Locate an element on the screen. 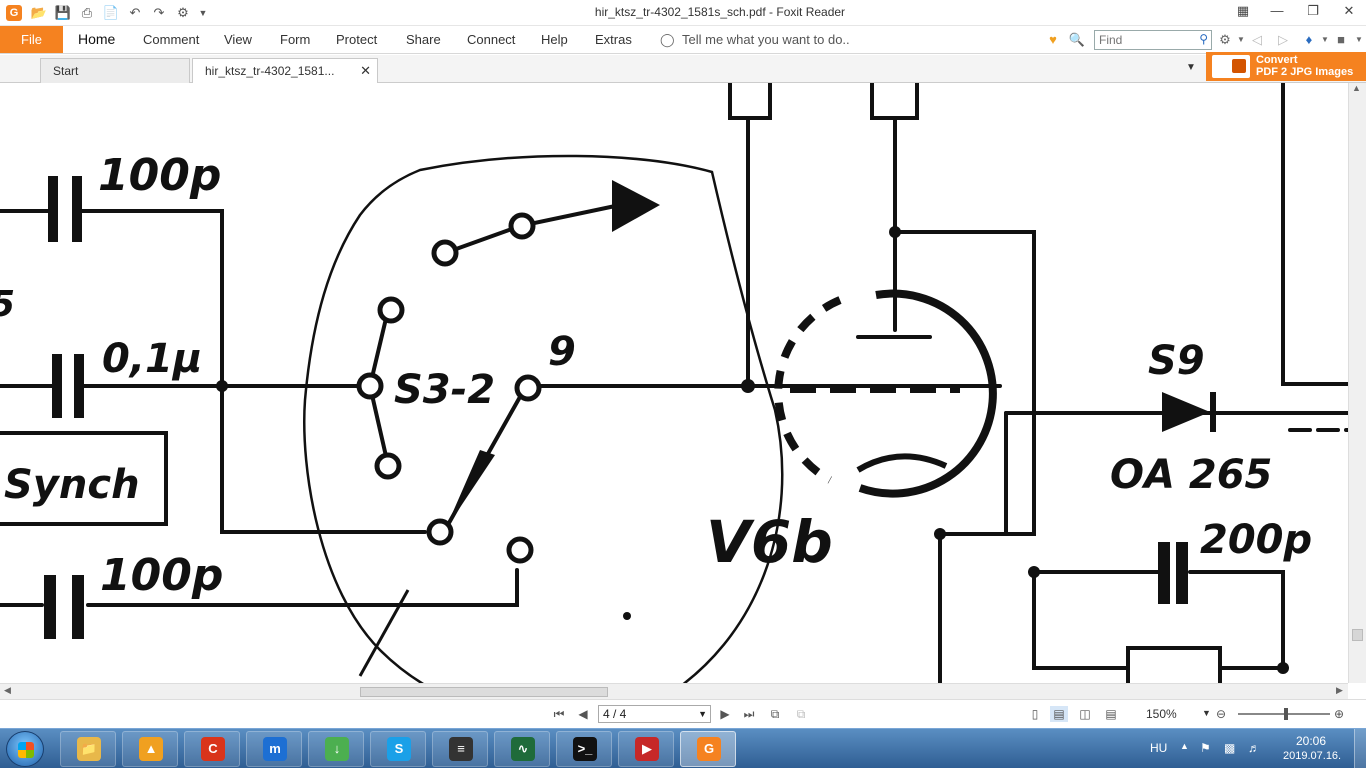 Image resolution: width=1366 pixels, height=769 pixels. last-page-icon: ⏭ is located at coordinates (749, 714).